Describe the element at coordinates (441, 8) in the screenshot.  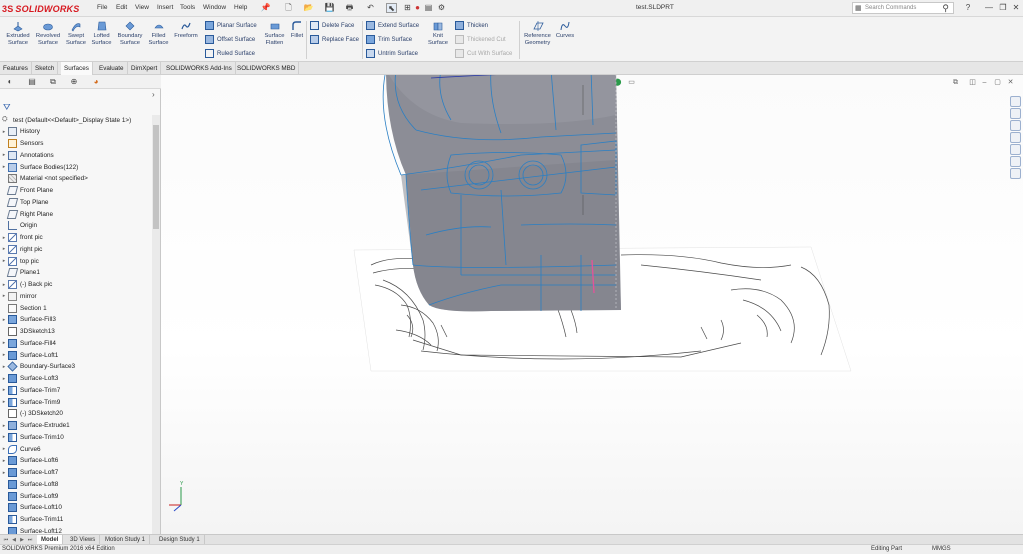
I see `options-gear-icon: ⚙` at that location.